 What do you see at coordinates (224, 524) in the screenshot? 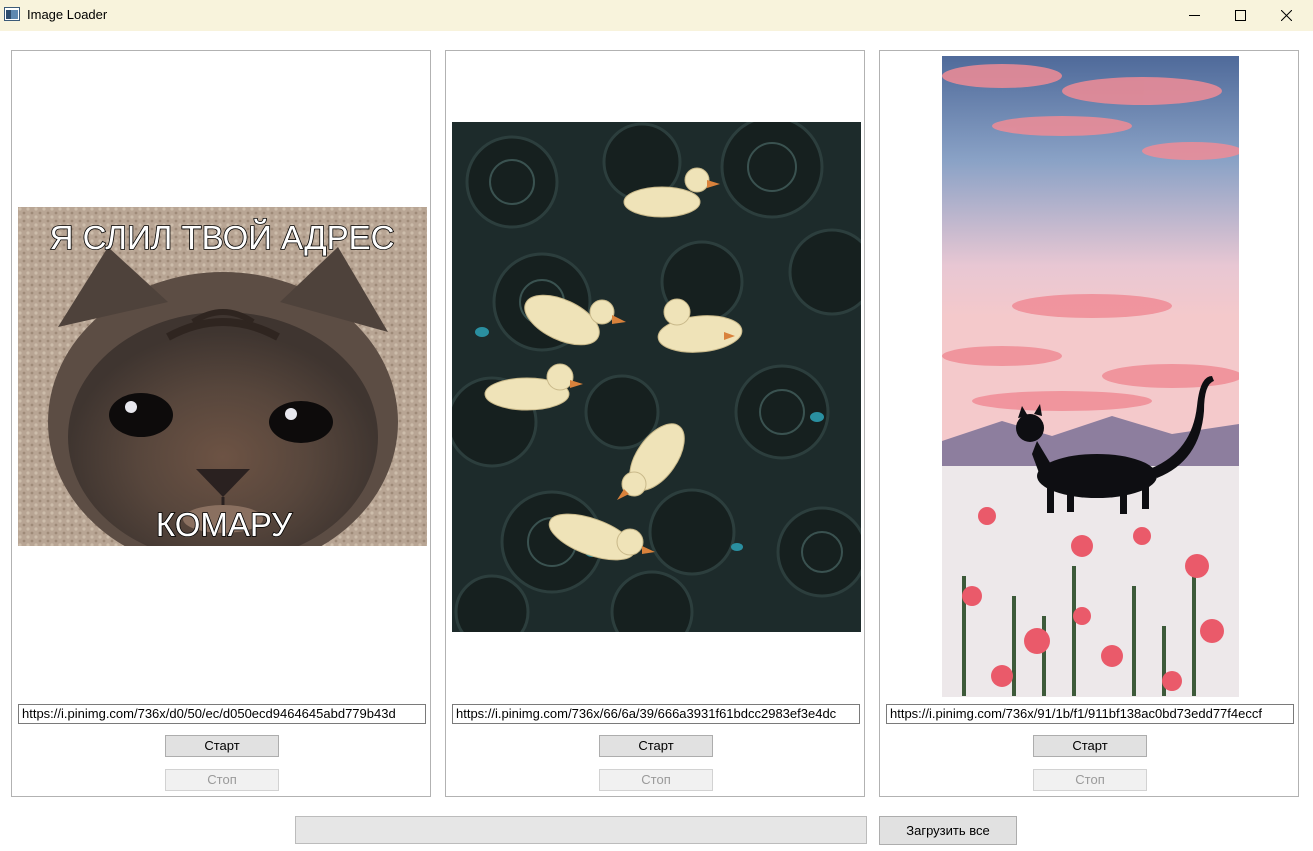
I see `meme-caption-bottom: КОМАРУ` at bounding box center [224, 524].